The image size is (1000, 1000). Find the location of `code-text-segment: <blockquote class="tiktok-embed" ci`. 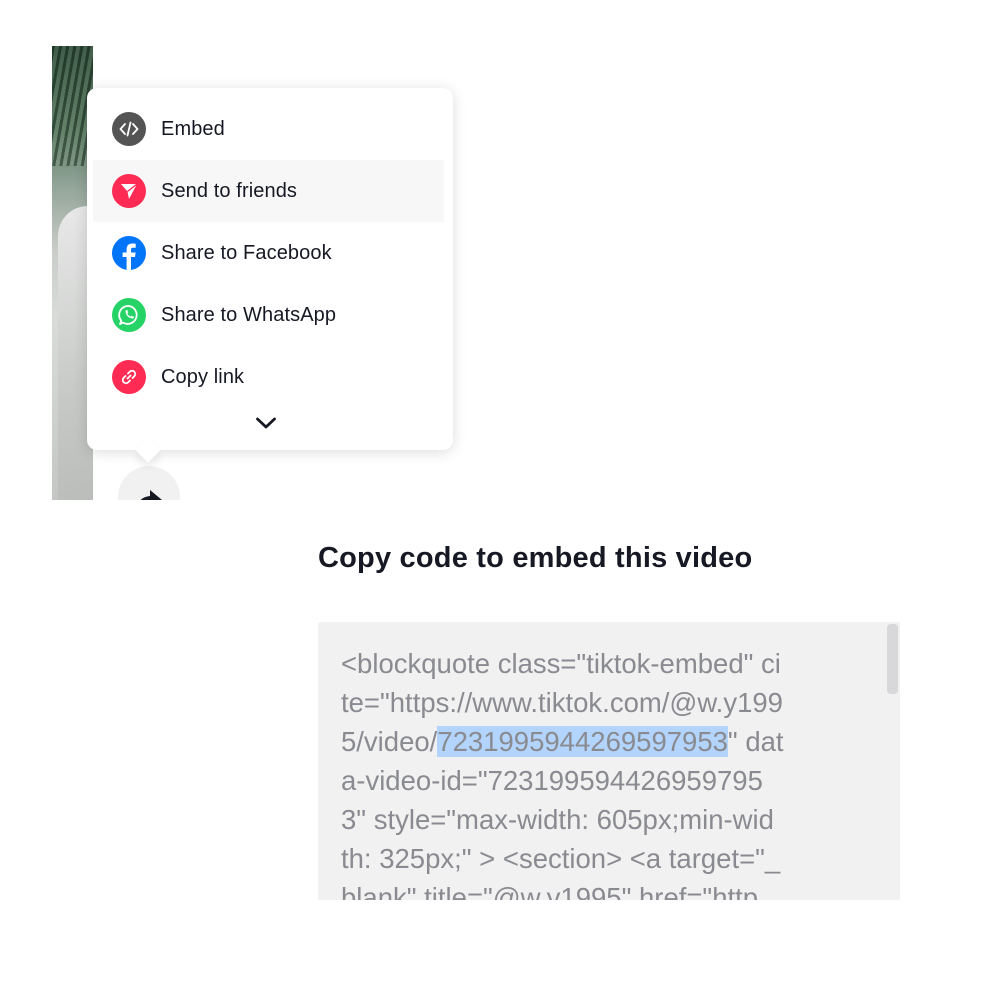

code-text-segment: <blockquote class="tiktok-embed" ci is located at coordinates (561, 663).